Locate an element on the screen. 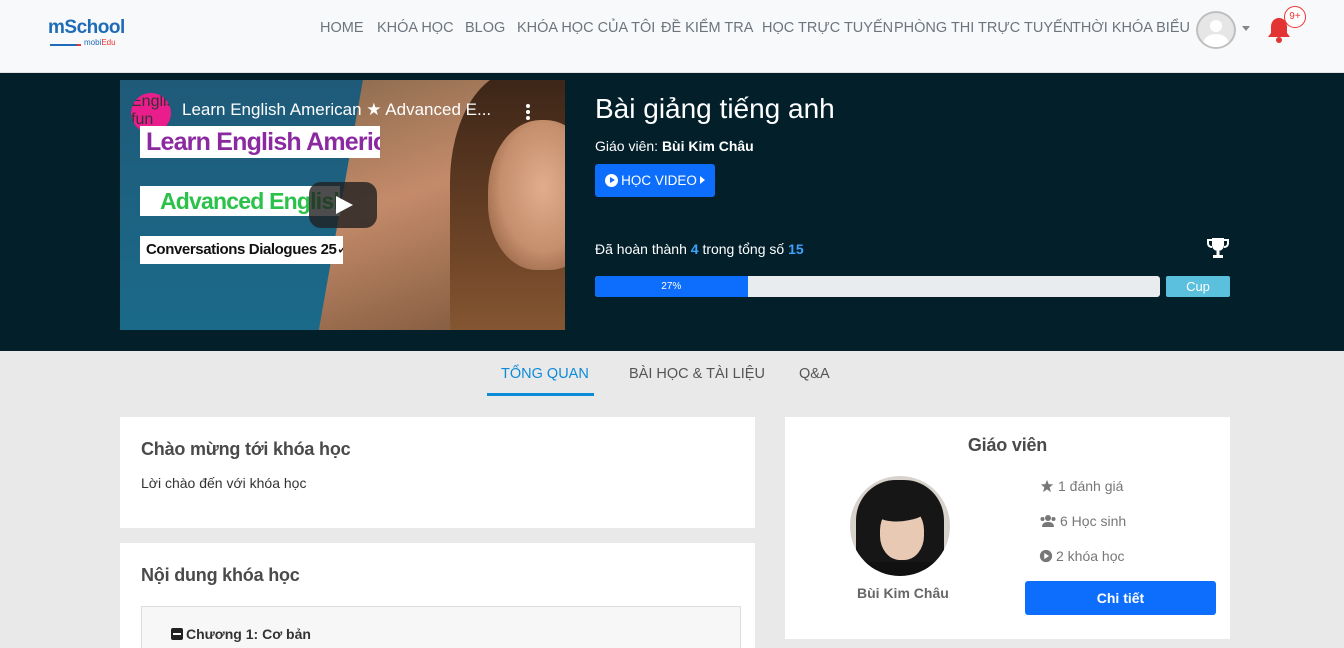 The image size is (1344, 648). logo-underline is located at coordinates (65, 45).